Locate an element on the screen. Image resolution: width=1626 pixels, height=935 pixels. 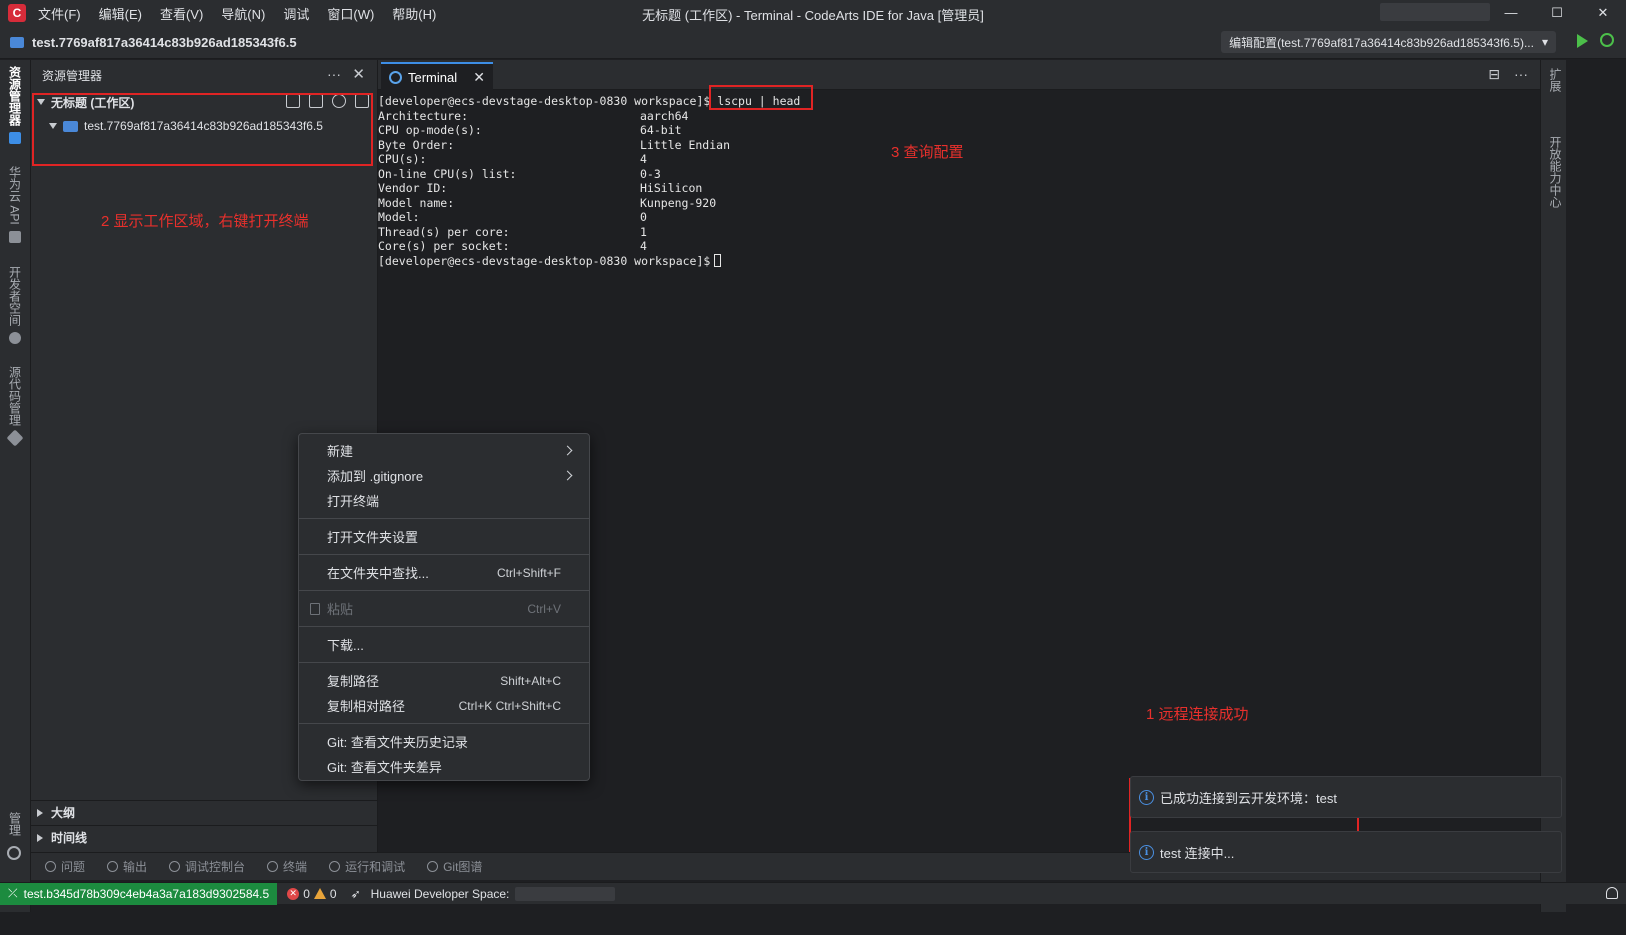
menu-item-git-diff: Git: 查看文件夹差异 is located at coordinates (444, 766).